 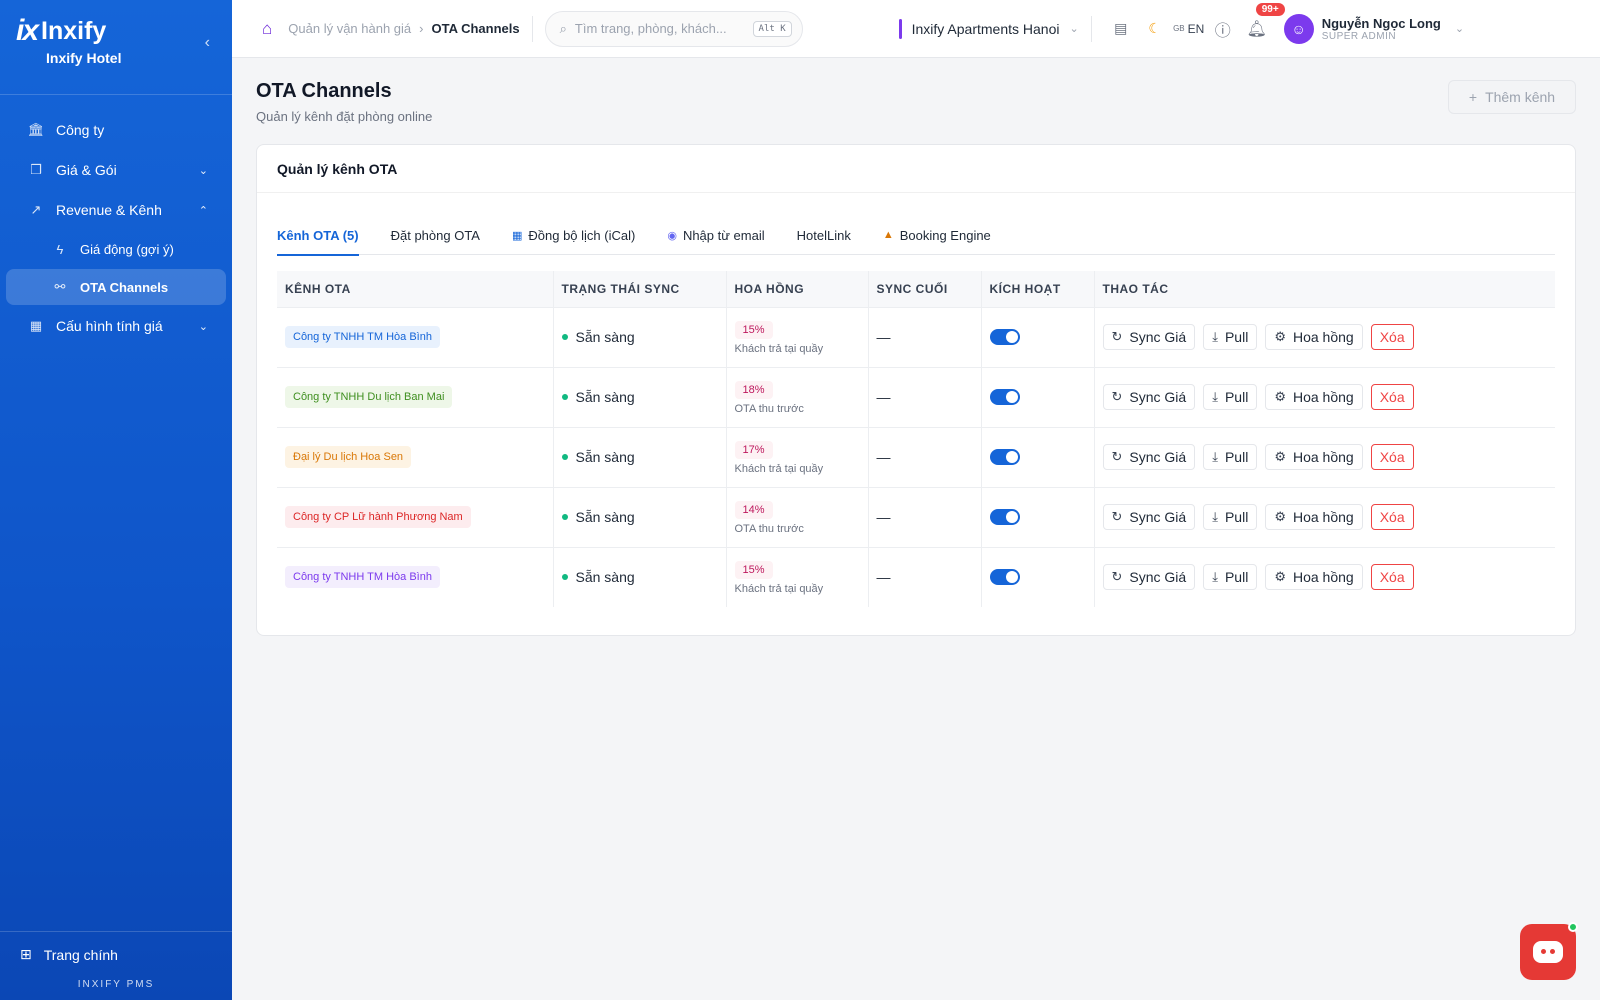 What do you see at coordinates (715, 235) in the screenshot?
I see `tab-email-import: ◉ Nhập từ email` at bounding box center [715, 235].